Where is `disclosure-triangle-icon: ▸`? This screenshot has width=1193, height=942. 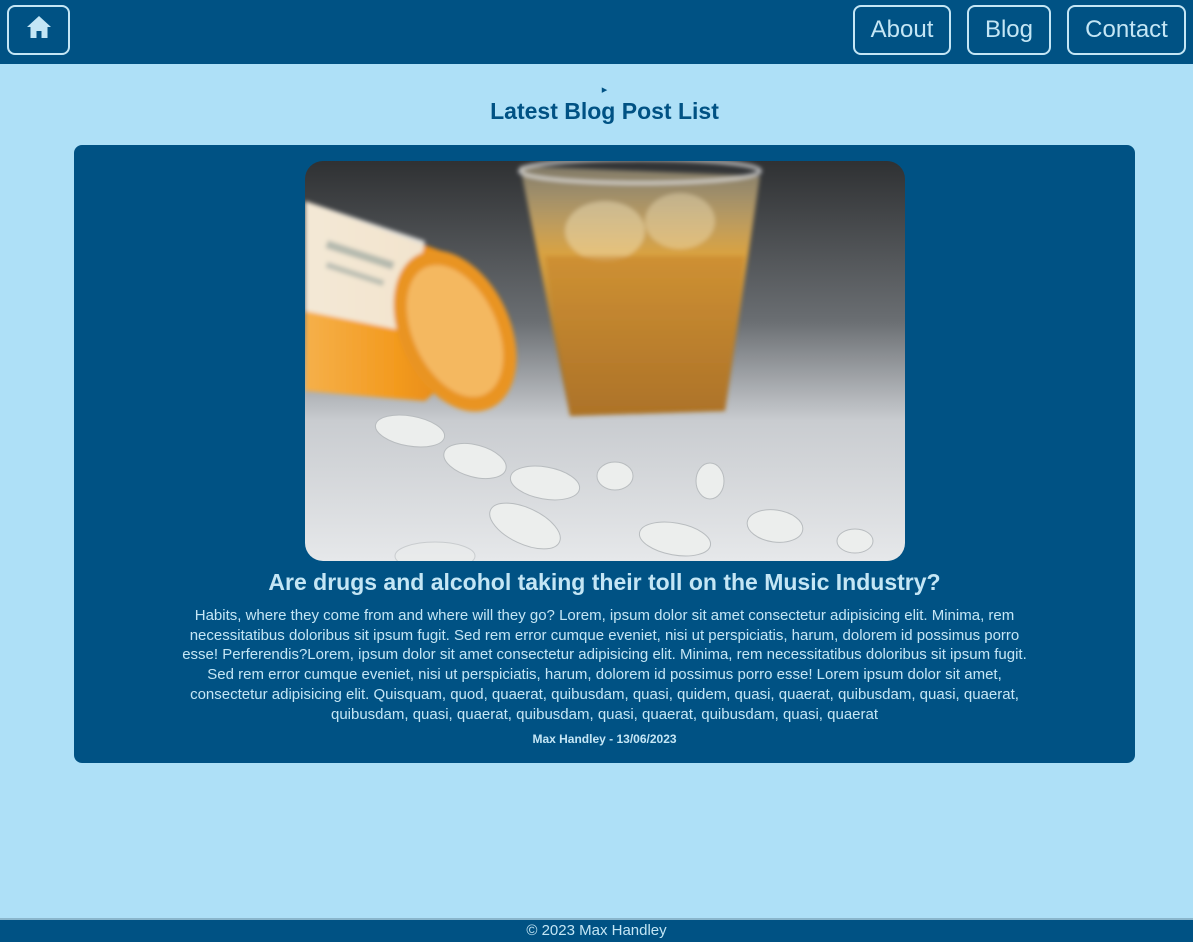
disclosure-triangle-icon: ▸ is located at coordinates (600, 89).